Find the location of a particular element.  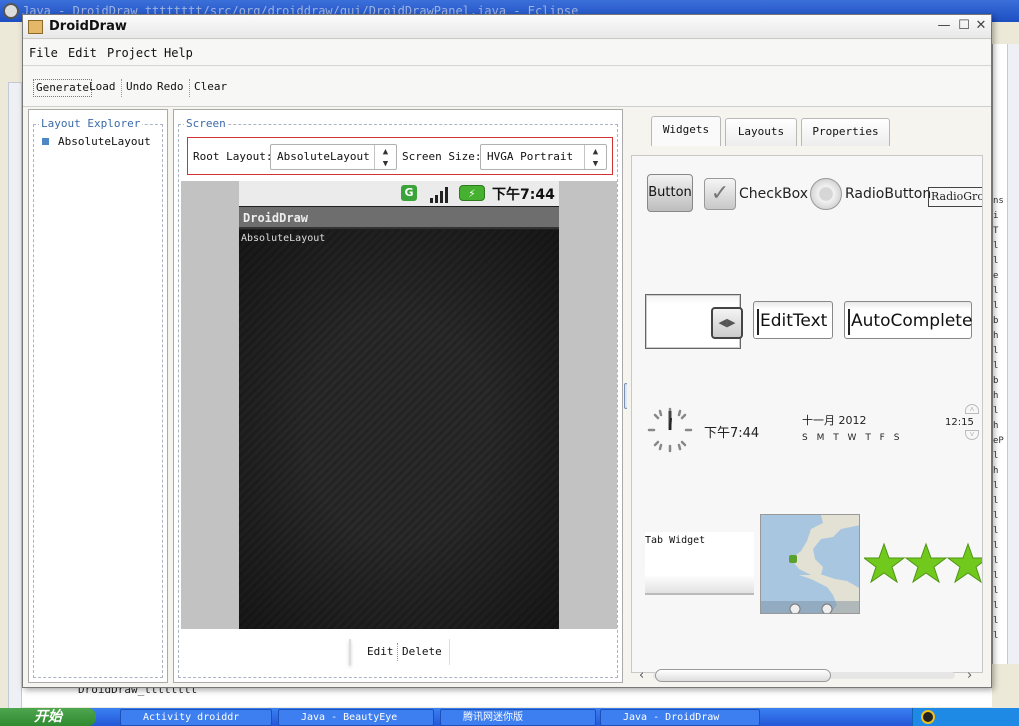

phone-status-bar: G ⚡ 下午7:44 is located at coordinates (399, 193).